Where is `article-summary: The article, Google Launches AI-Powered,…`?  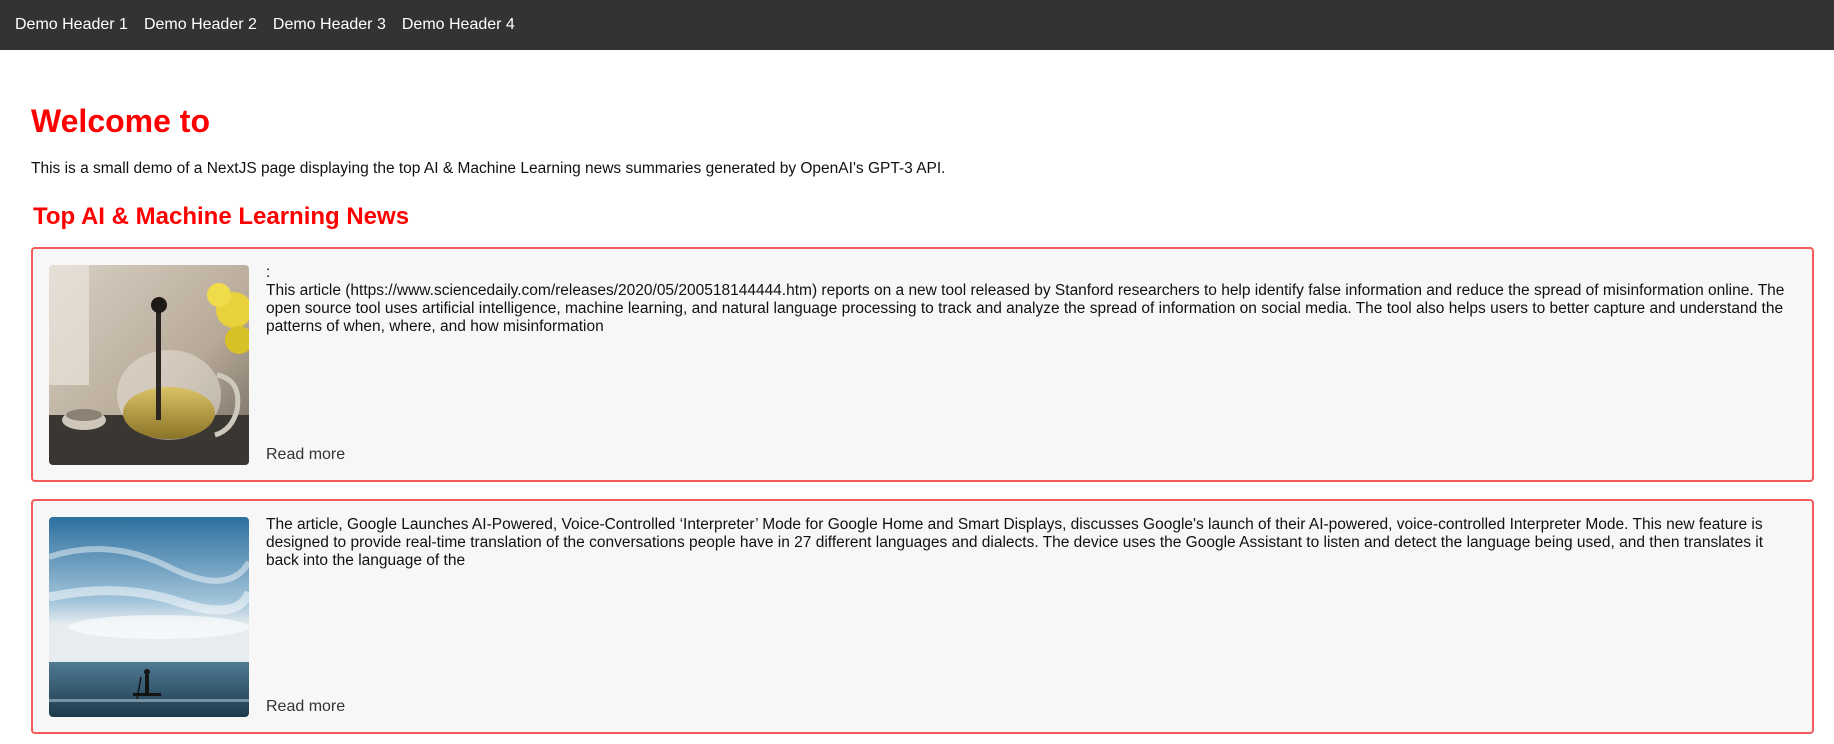
article-summary: The article, Google Launches AI-Powered,… is located at coordinates (1015, 542).